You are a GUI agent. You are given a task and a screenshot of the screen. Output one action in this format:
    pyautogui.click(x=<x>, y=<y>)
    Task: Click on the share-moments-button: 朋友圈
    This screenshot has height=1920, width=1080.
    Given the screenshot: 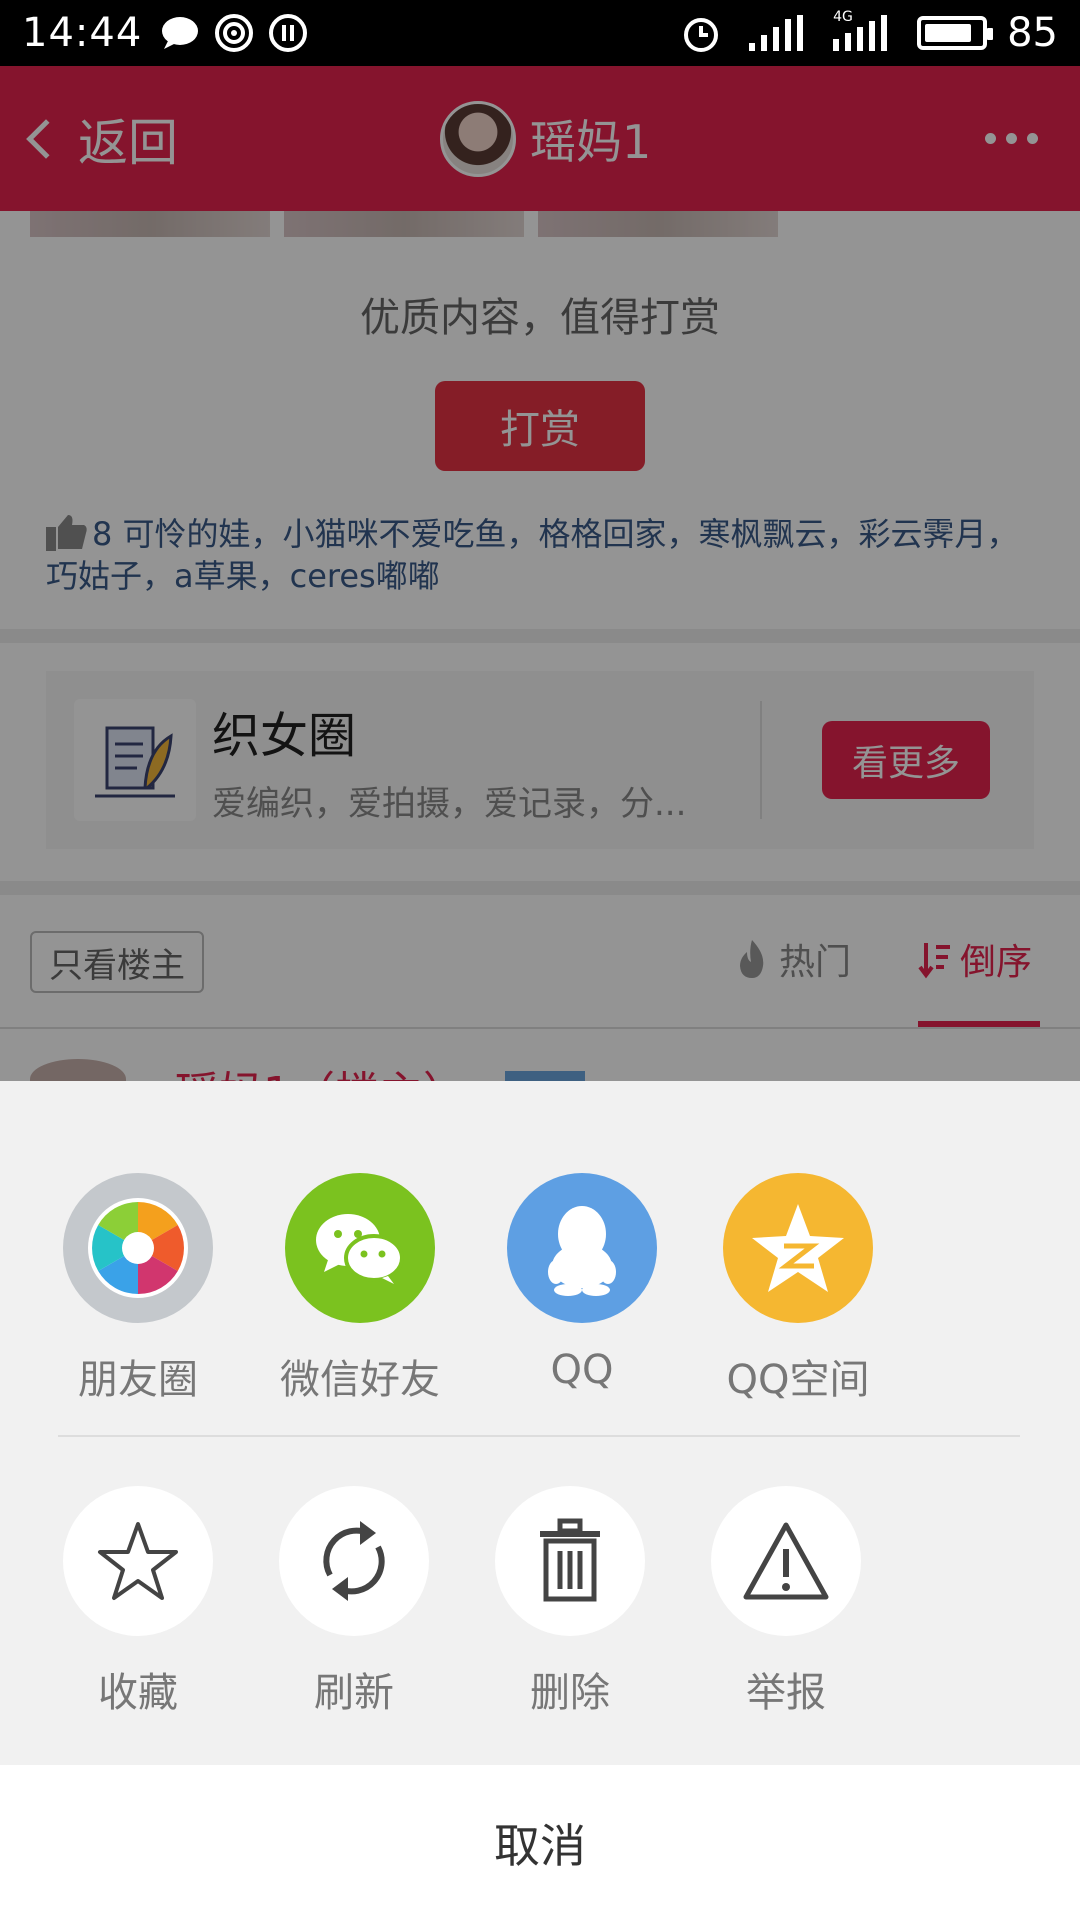 What is the action you would take?
    pyautogui.click(x=138, y=1289)
    